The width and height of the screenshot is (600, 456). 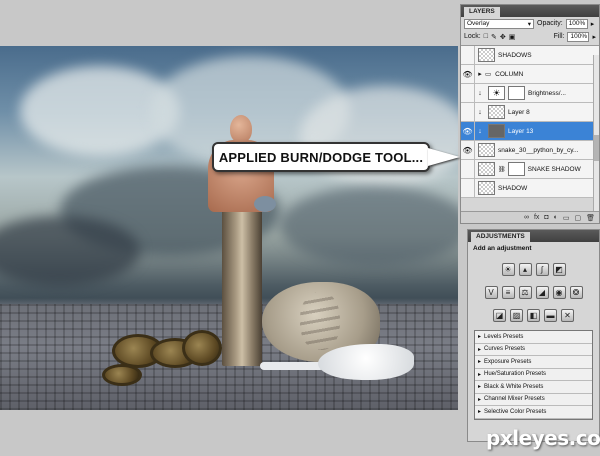 I want to click on preset-item: ▸ Selective Color Presets, so click(x=533, y=412).